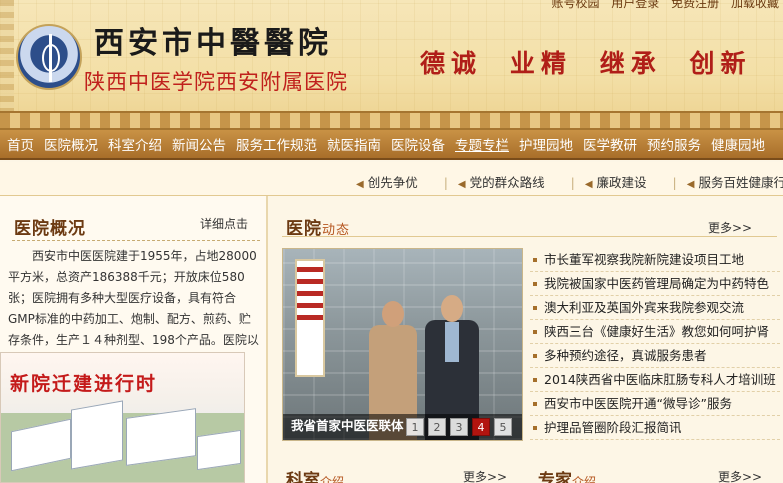 The image size is (783, 483). What do you see at coordinates (555, 477) in the screenshot?
I see `expert-title-main: 专家` at bounding box center [555, 477].